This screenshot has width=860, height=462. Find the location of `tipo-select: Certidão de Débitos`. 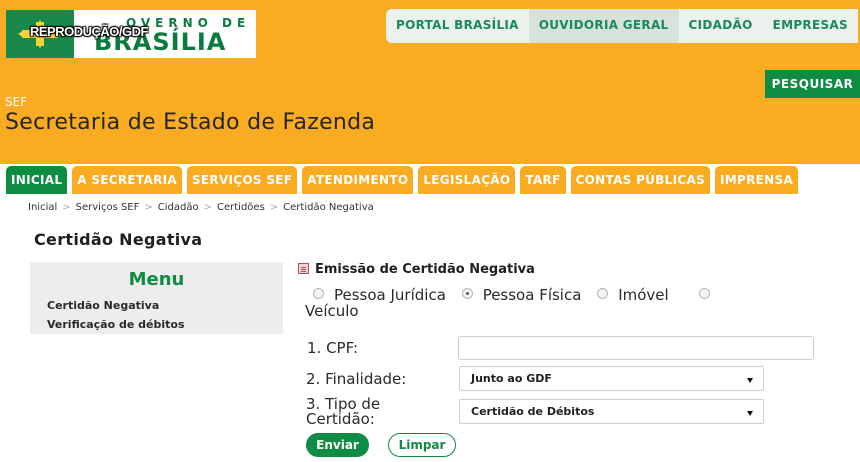

tipo-select: Certidão de Débitos is located at coordinates (611, 411).